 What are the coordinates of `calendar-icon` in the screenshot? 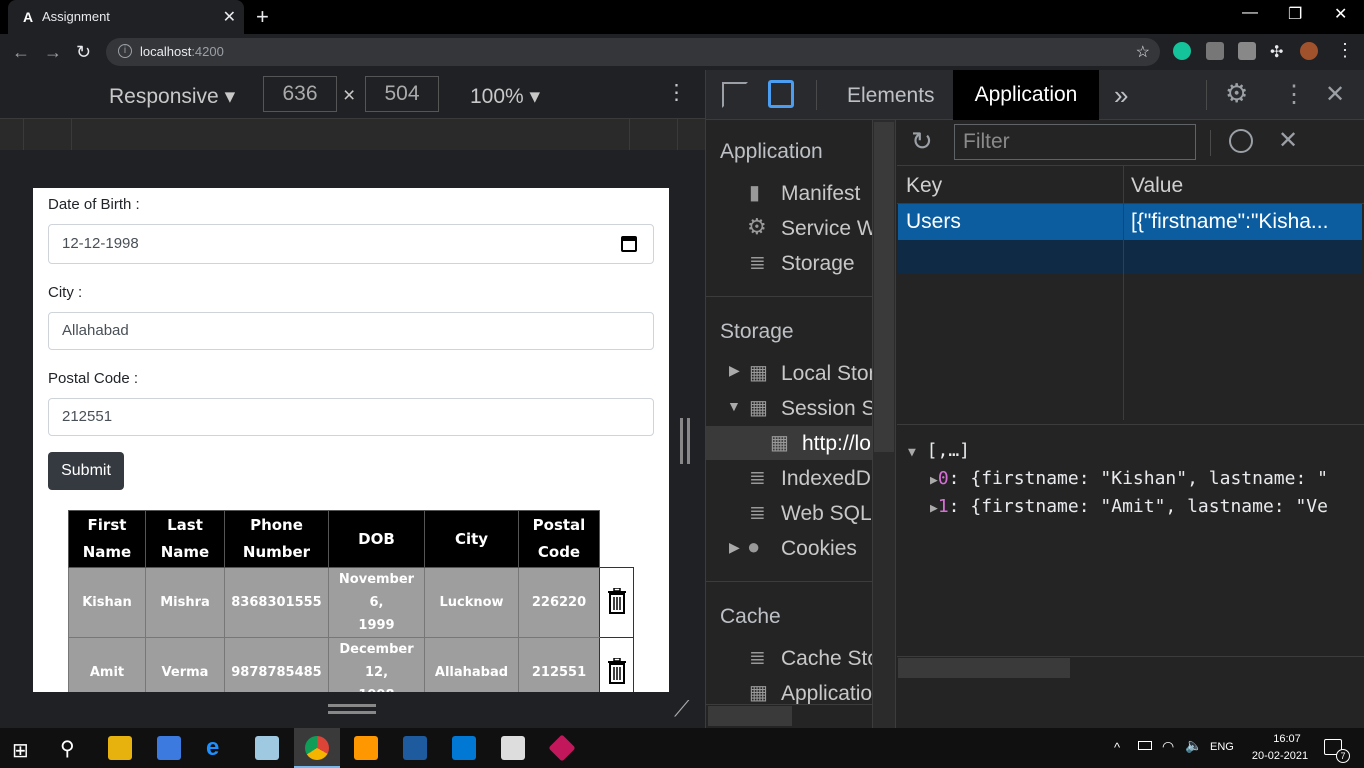 It's located at (629, 244).